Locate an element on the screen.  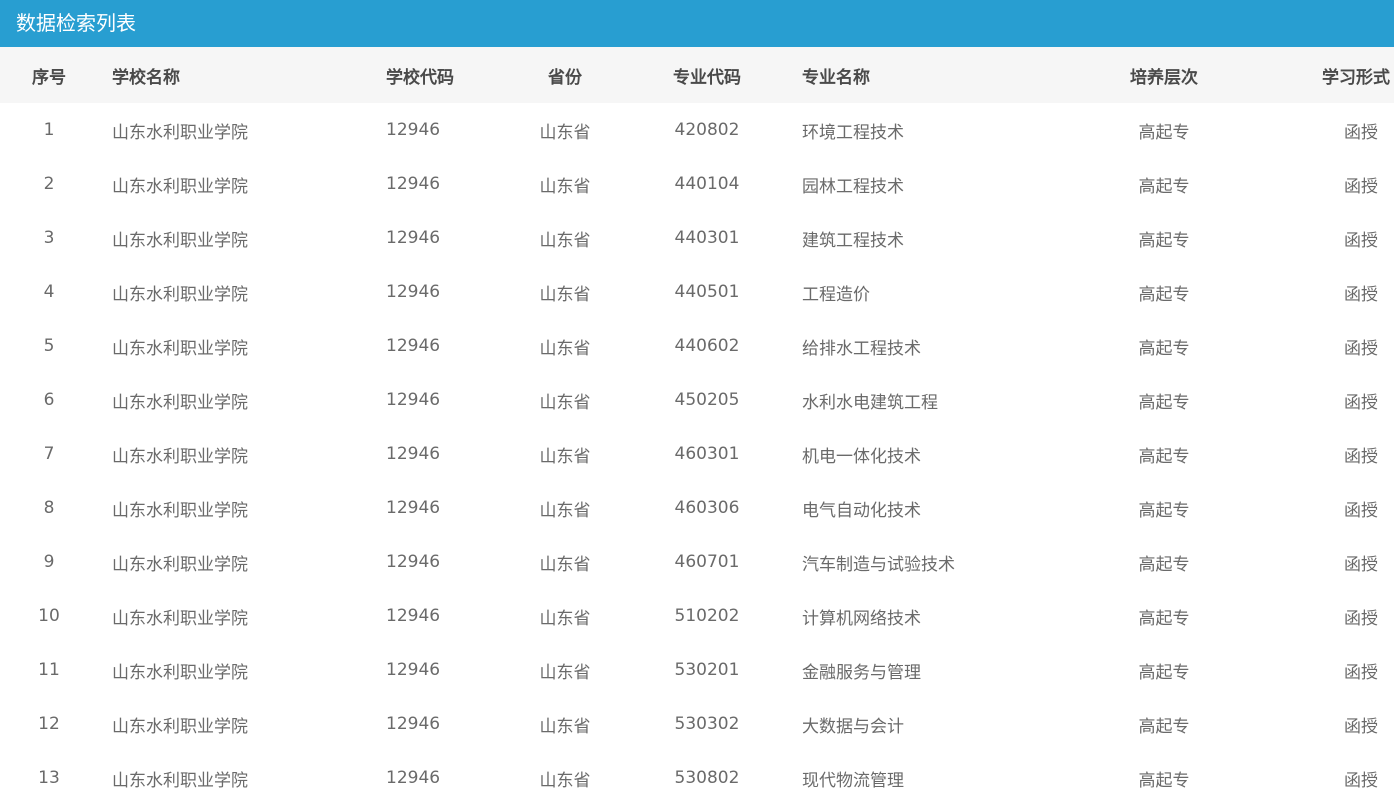
cell-major-code: 420802 is located at coordinates (707, 130).